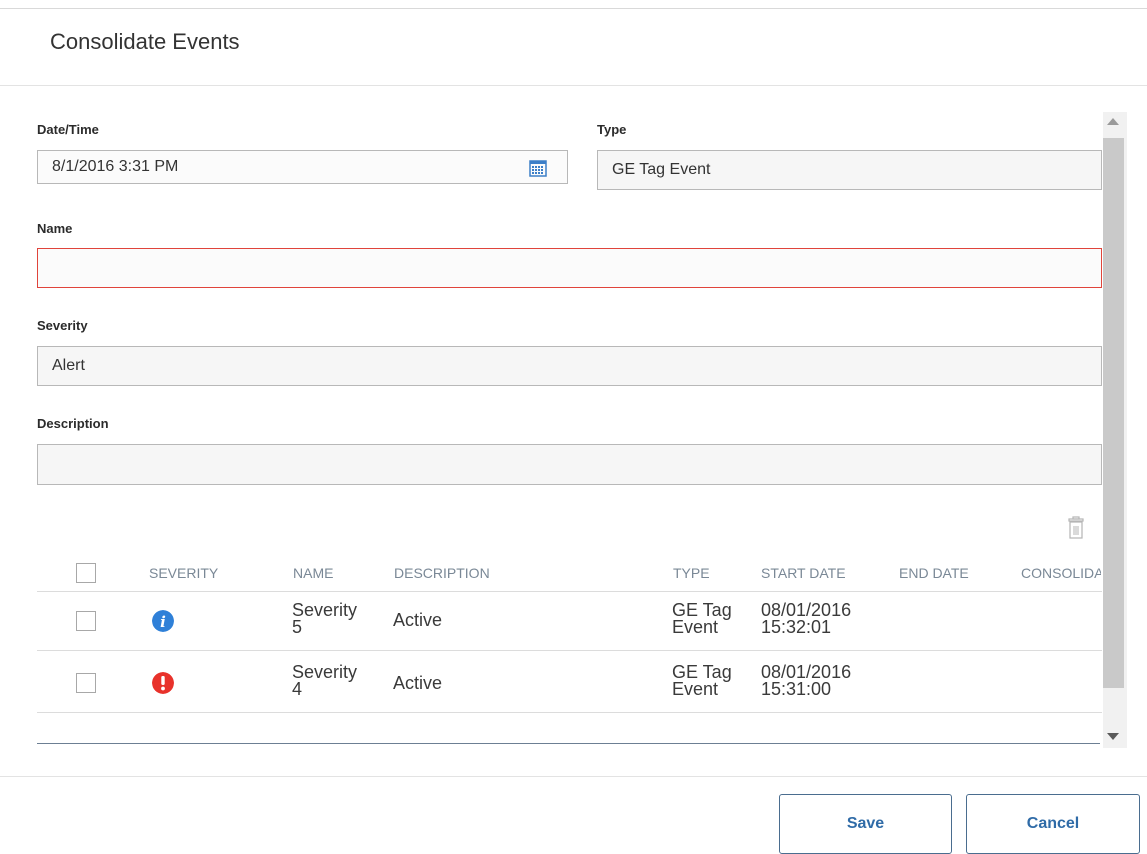 The image size is (1147, 854). What do you see at coordinates (313, 573) in the screenshot?
I see `column-header-name: NAME` at bounding box center [313, 573].